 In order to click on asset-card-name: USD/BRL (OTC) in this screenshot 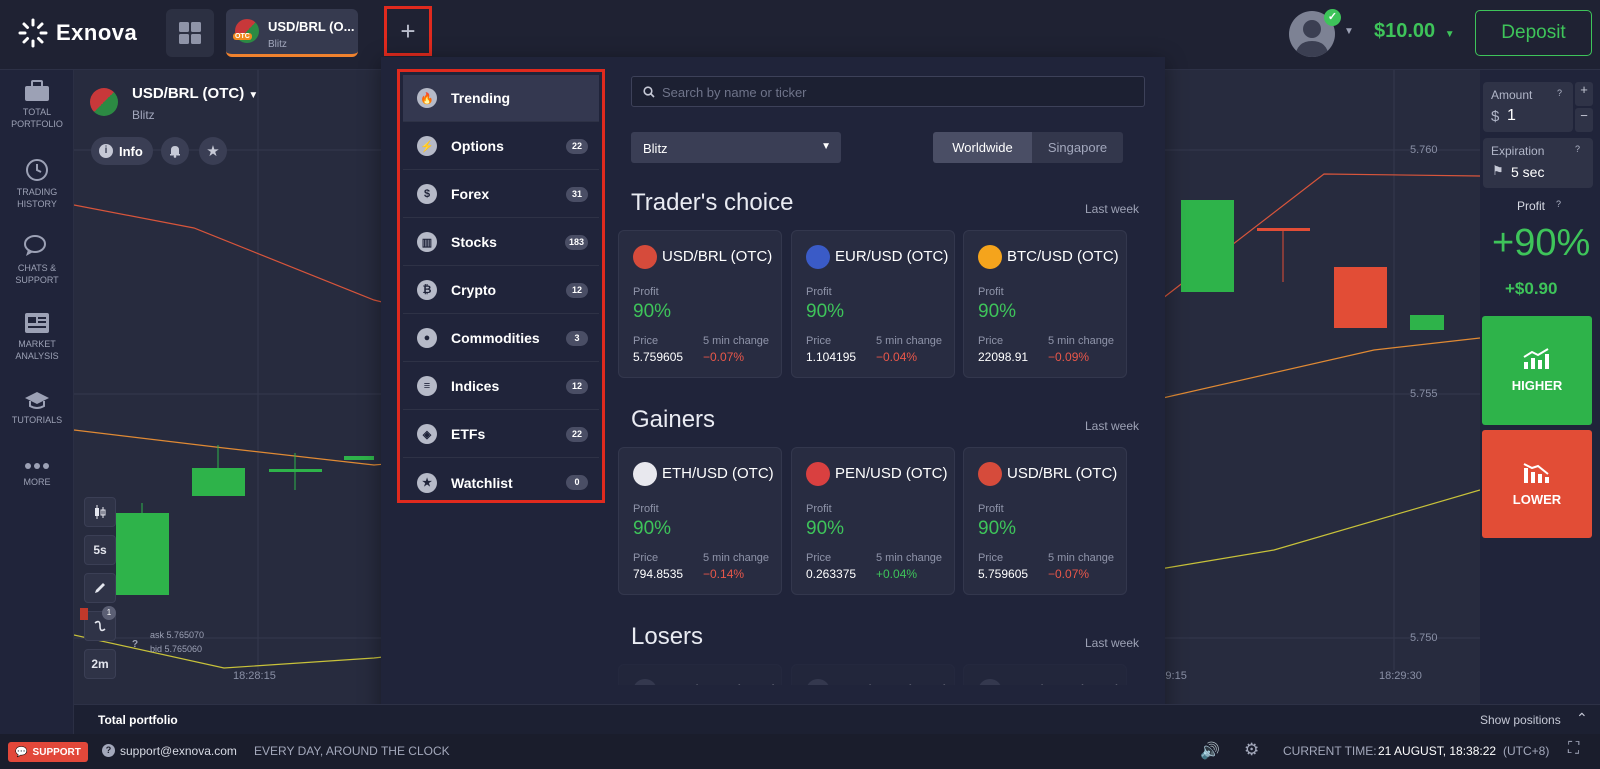, I will do `click(1062, 473)`.